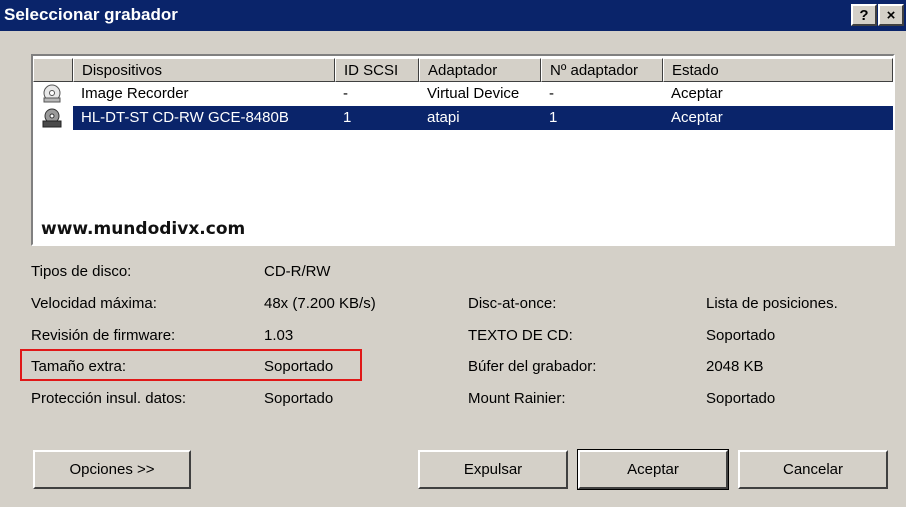 Image resolution: width=906 pixels, height=507 pixels. Describe the element at coordinates (347, 117) in the screenshot. I see `scsi-id: 1` at that location.